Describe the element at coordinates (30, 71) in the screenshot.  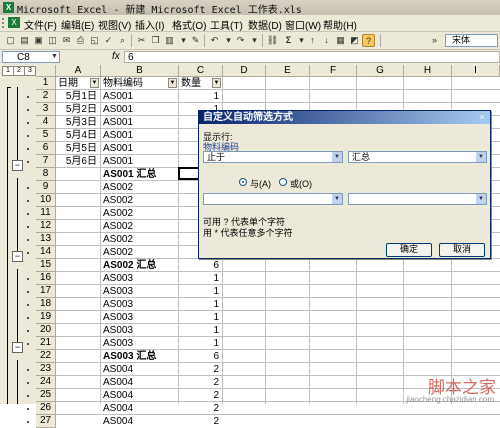
I see `outline-level-3-button: 3` at that location.